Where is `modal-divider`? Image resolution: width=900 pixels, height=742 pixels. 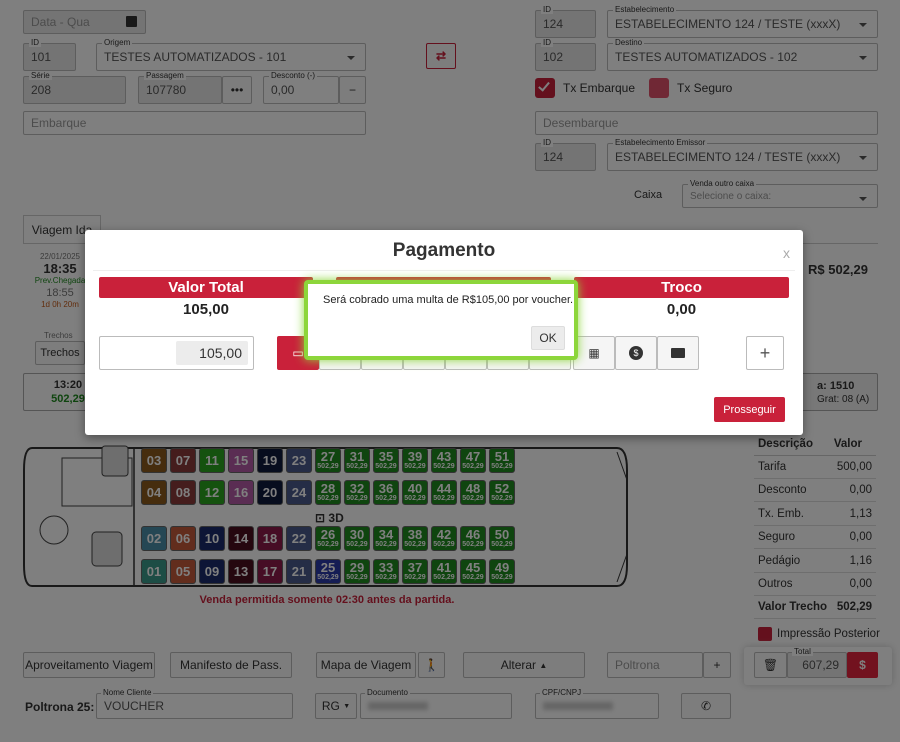 modal-divider is located at coordinates (444, 270).